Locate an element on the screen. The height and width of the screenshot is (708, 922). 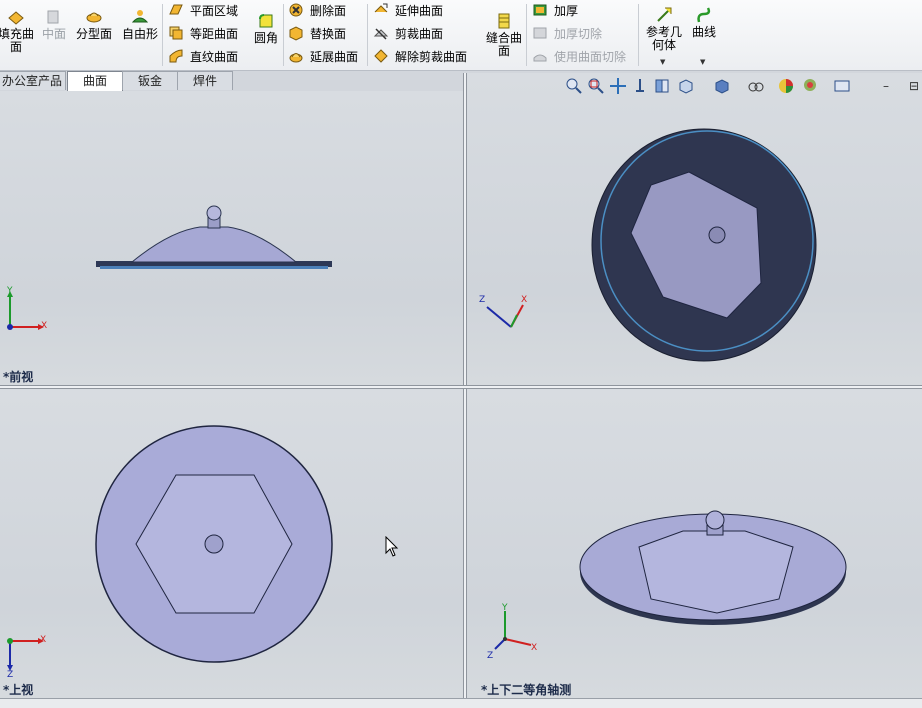
section-view-icon is located at coordinates (662, 86).